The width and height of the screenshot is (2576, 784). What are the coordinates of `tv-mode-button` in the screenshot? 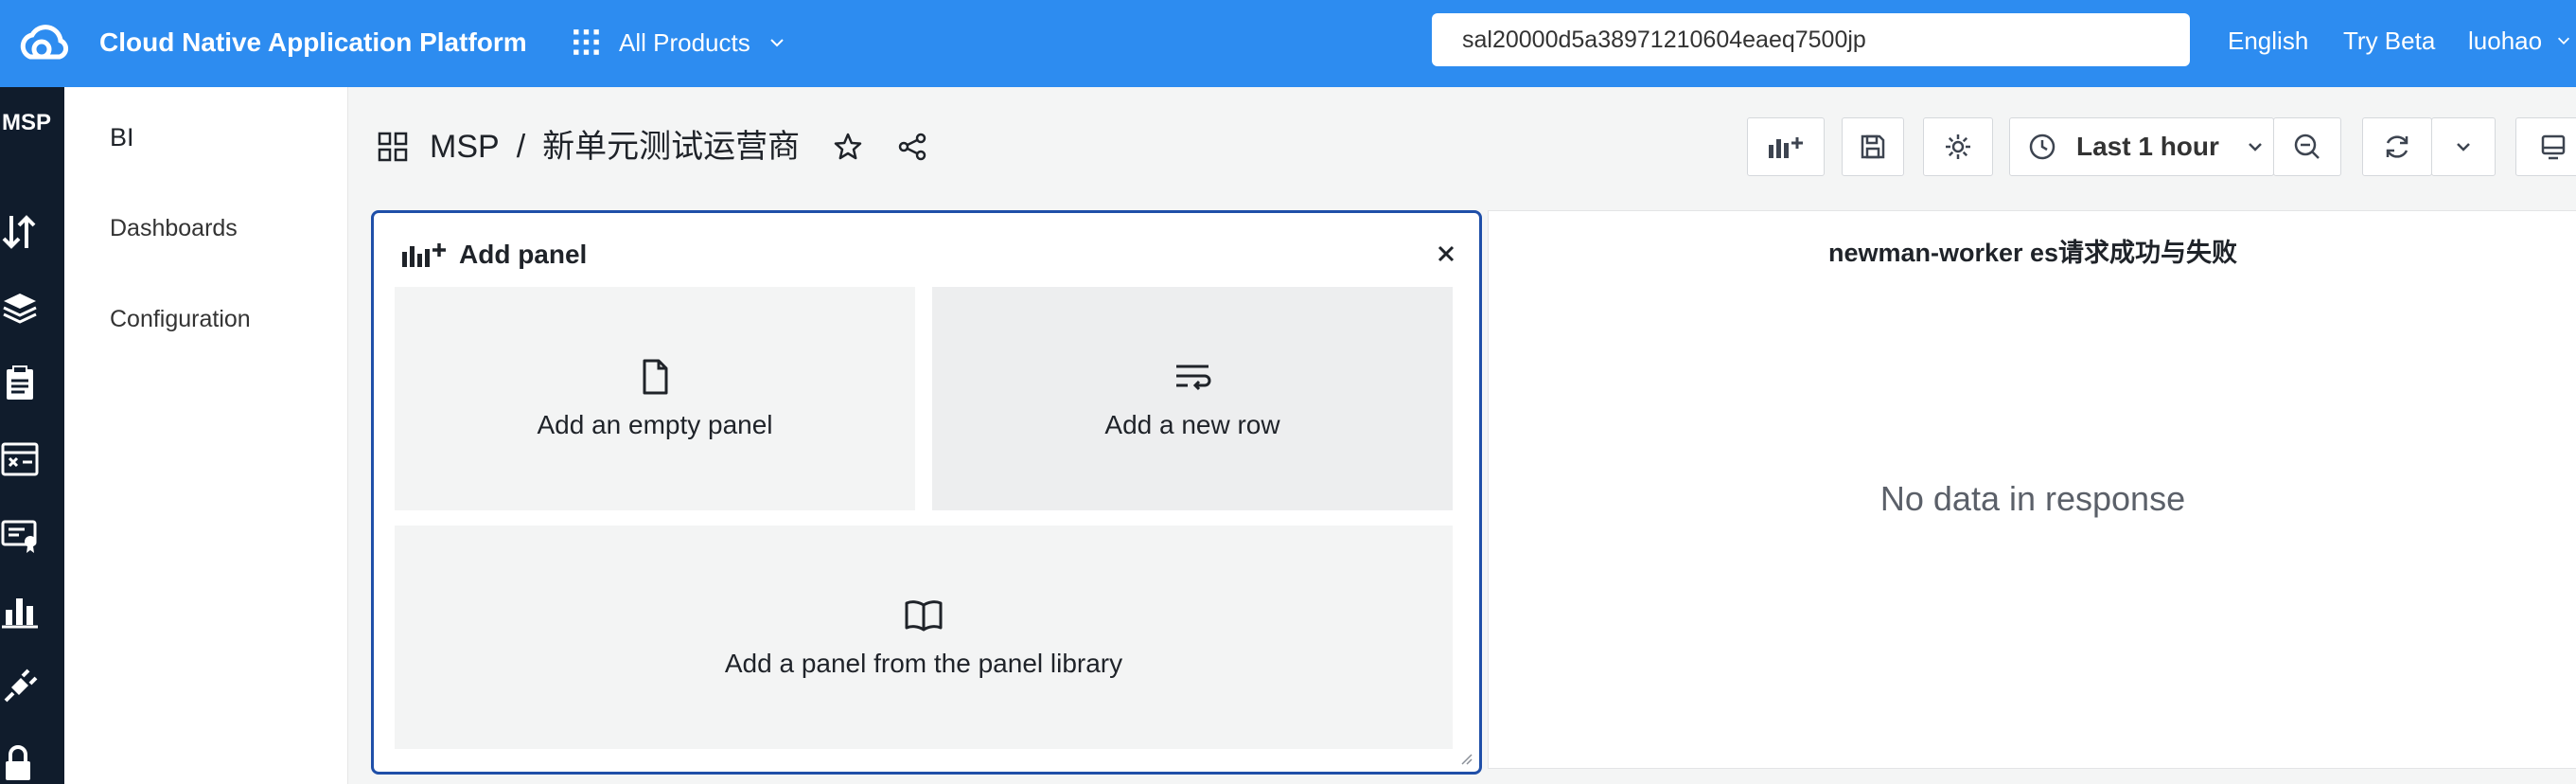 It's located at (2545, 146).